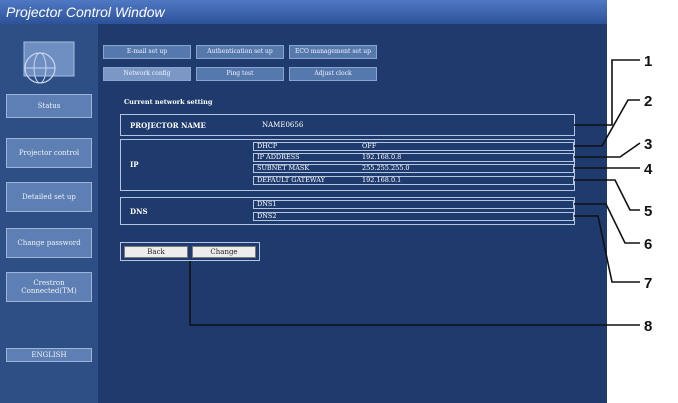 The width and height of the screenshot is (678, 403). Describe the element at coordinates (648, 144) in the screenshot. I see `callout-number-3: 3` at that location.